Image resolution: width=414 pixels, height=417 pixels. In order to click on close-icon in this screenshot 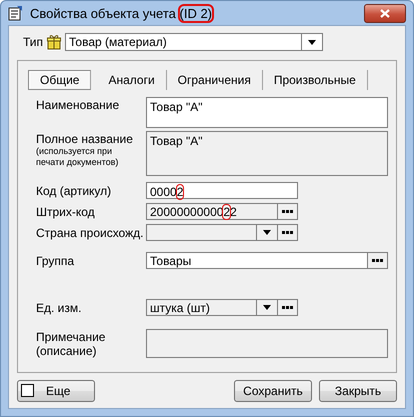, I will do `click(385, 13)`.